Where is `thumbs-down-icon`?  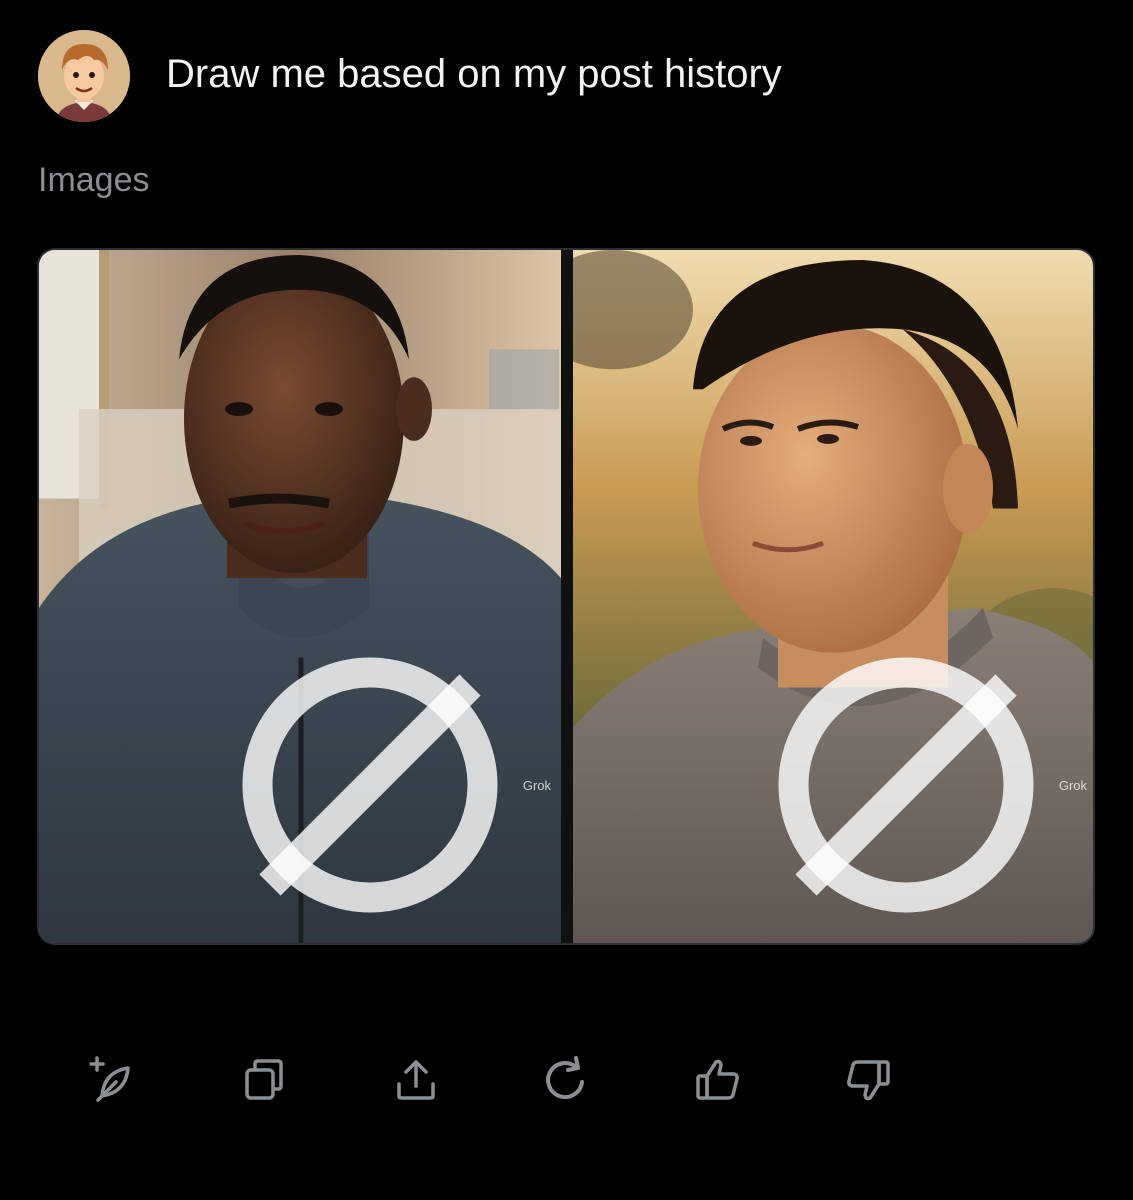 thumbs-down-icon is located at coordinates (868, 1080).